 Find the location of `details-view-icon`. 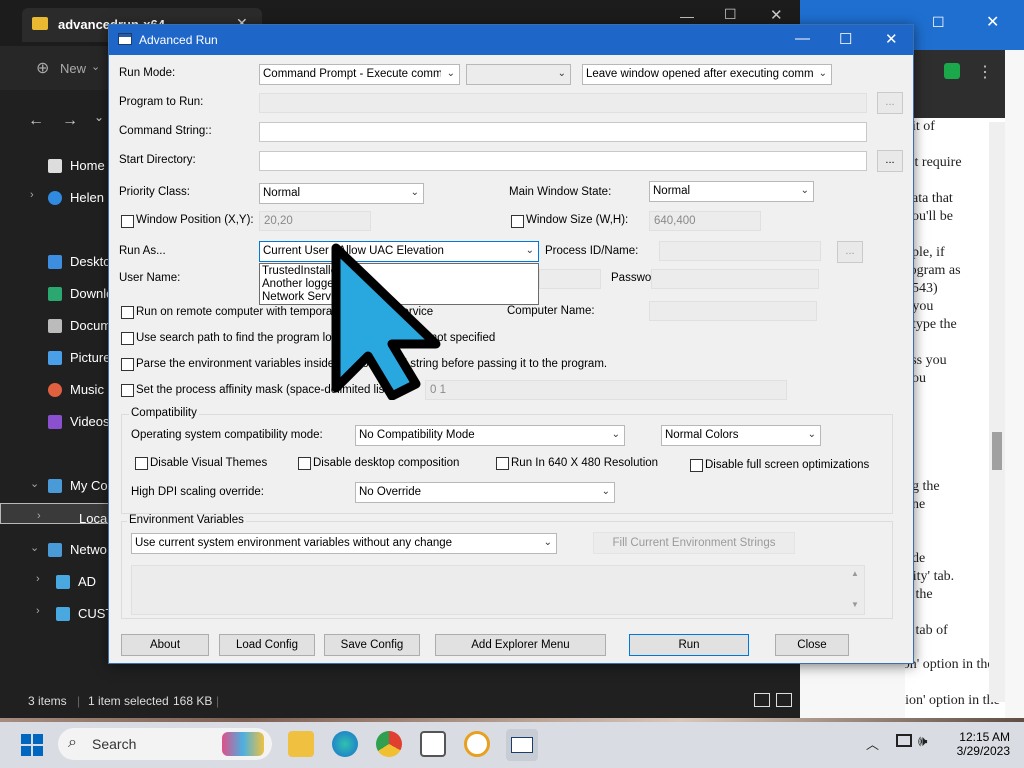

details-view-icon is located at coordinates (762, 700).